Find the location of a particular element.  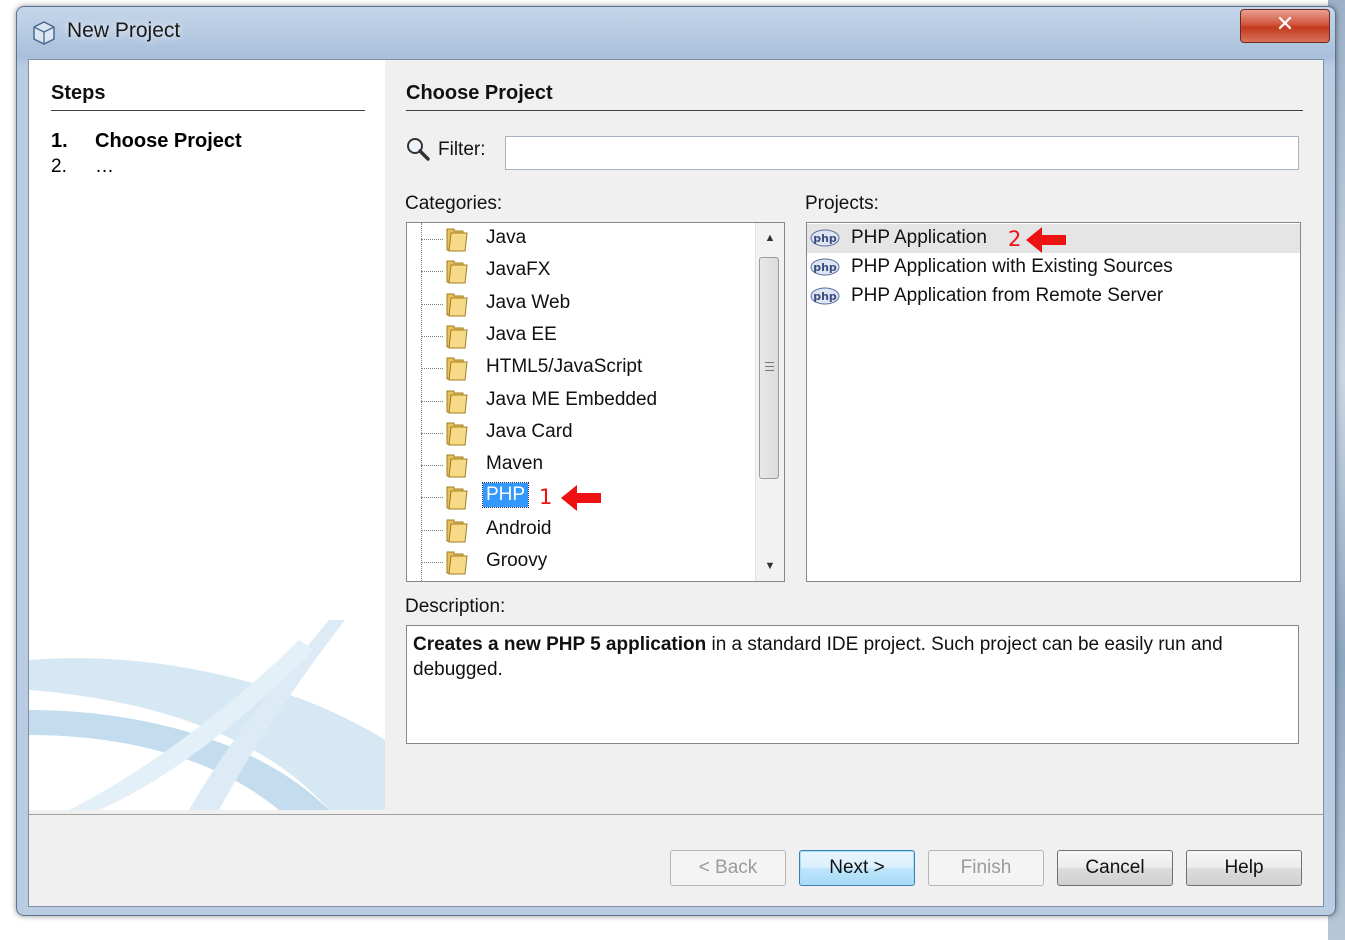

window-title: New Project is located at coordinates (124, 30).